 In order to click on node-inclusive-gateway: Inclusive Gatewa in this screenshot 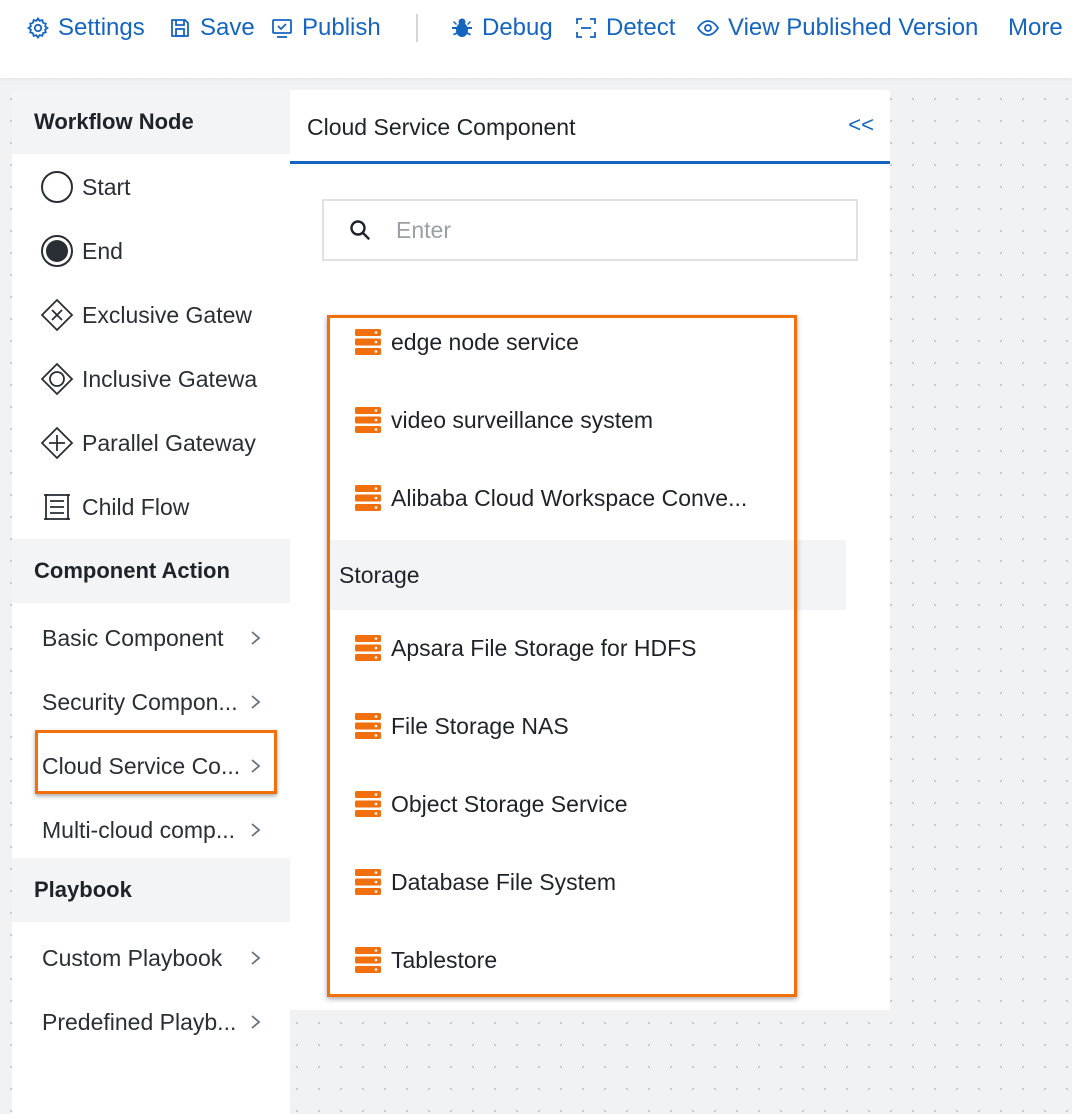, I will do `click(148, 379)`.